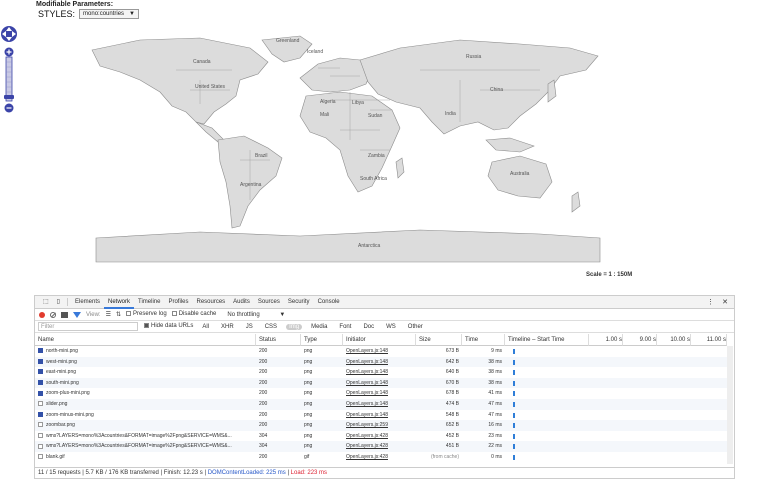 The image size is (770, 479). Describe the element at coordinates (439, 340) in the screenshot. I see `column-header: Size` at that location.